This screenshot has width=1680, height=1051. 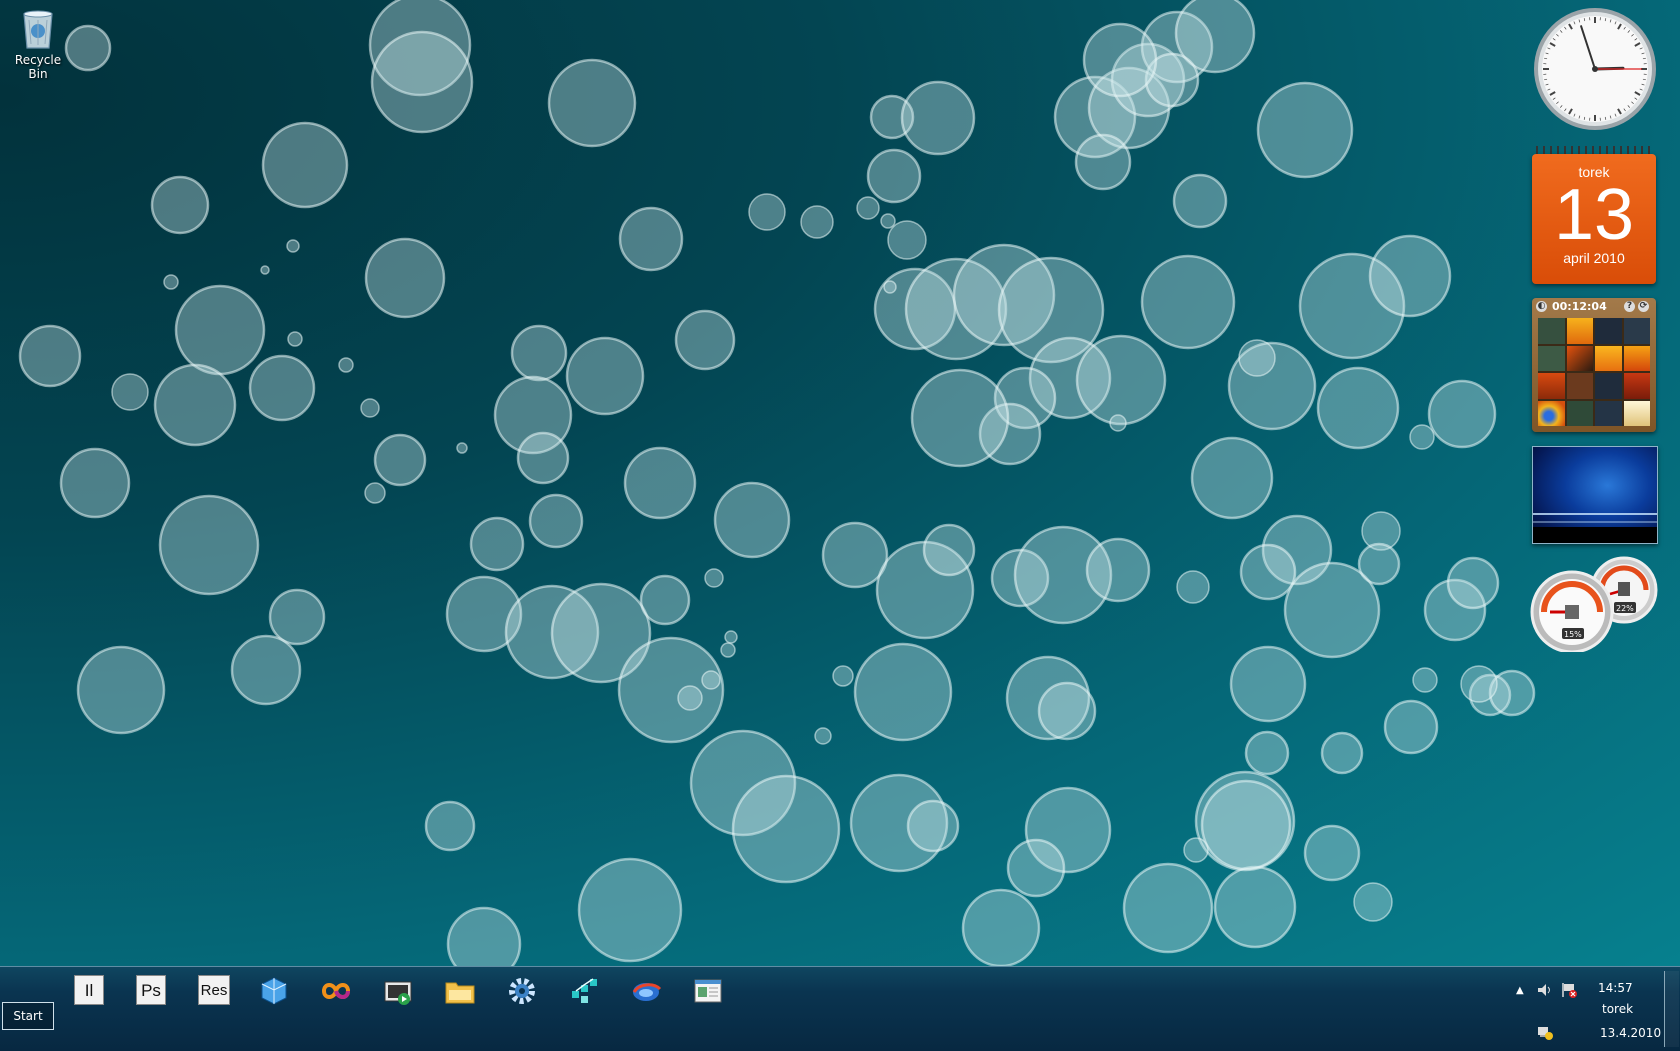 I want to click on taskbar-settings, so click(x=522, y=991).